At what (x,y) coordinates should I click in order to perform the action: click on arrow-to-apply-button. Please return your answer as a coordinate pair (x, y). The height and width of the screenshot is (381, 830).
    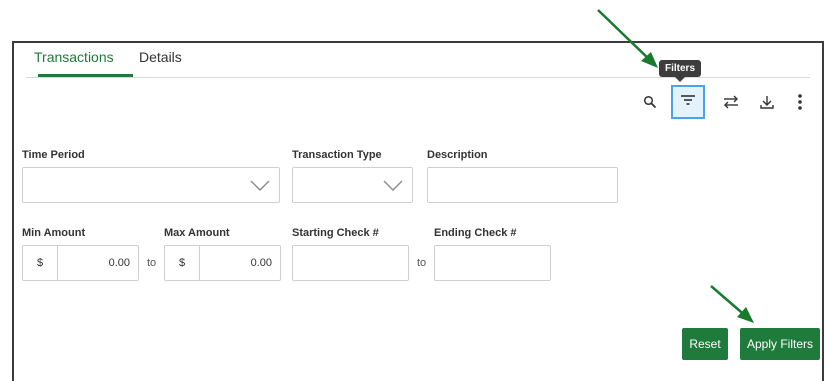
    Looking at the image, I should click on (732, 304).